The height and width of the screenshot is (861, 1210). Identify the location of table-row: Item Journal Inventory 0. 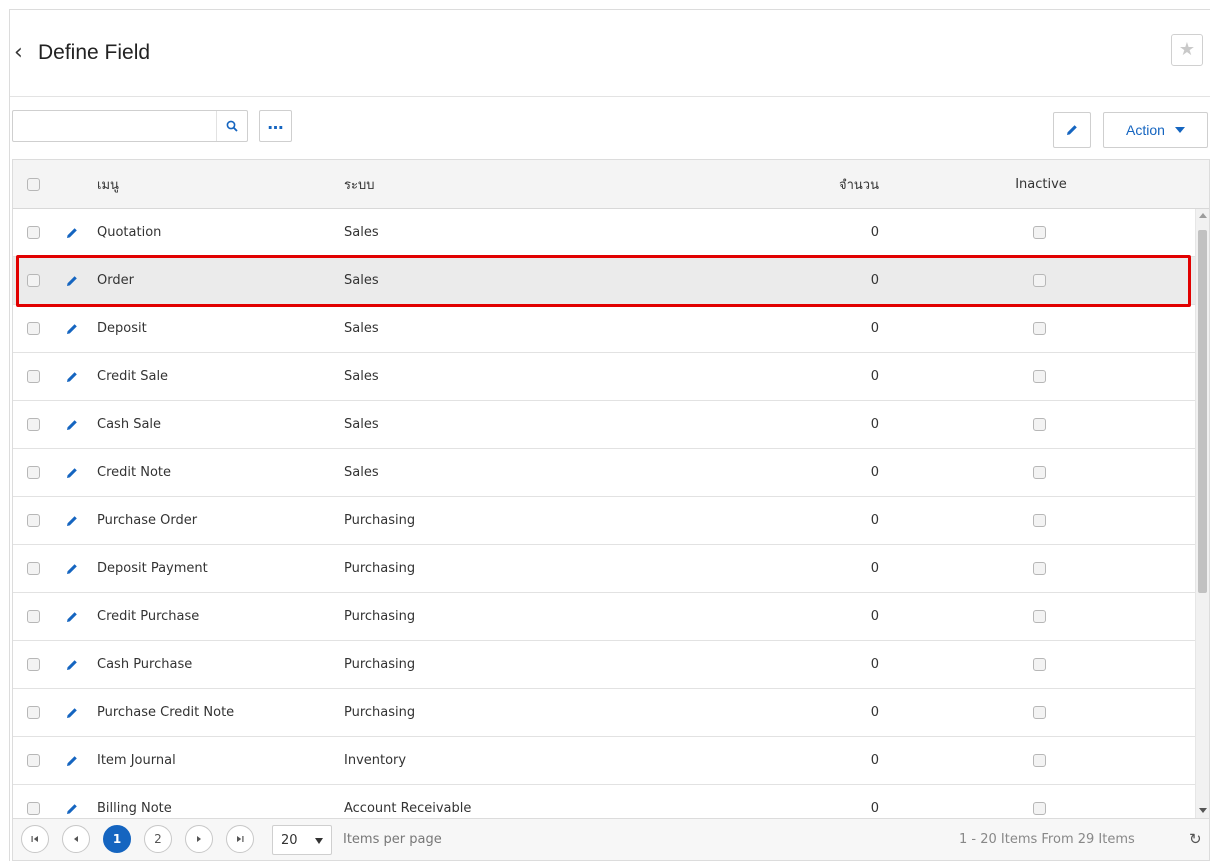
(604, 761).